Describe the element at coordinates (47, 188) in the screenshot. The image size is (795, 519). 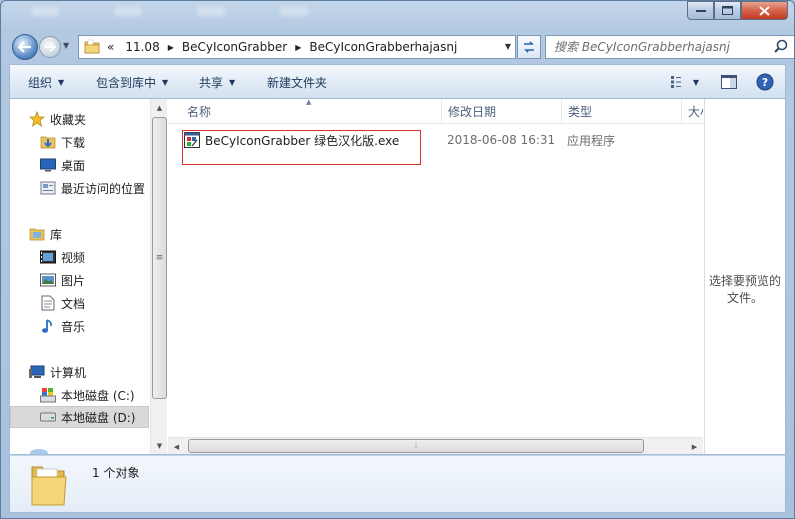
I see `recent-places-icon` at that location.